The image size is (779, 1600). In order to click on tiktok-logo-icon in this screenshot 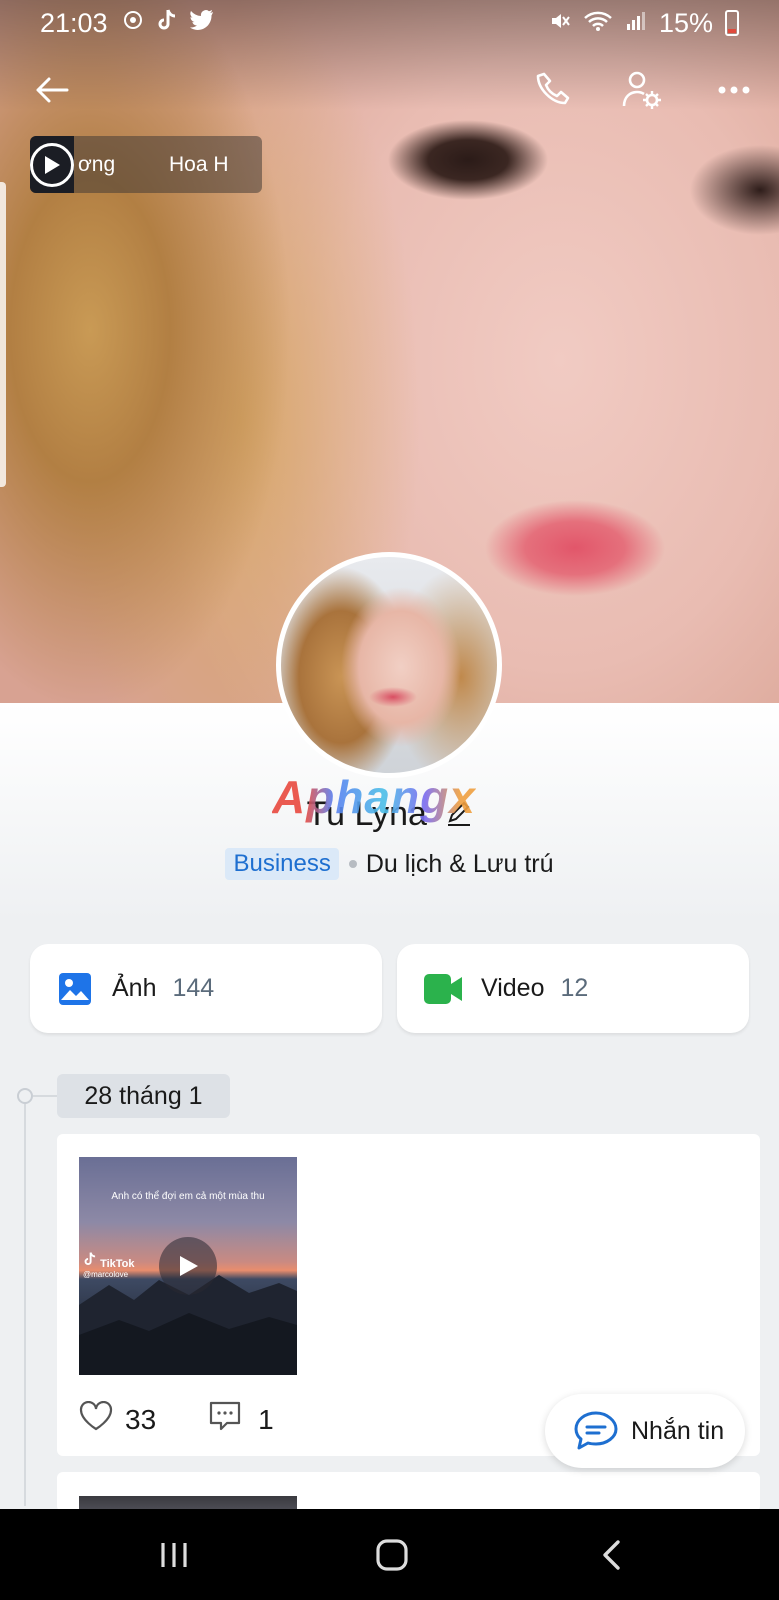, I will do `click(90, 1259)`.